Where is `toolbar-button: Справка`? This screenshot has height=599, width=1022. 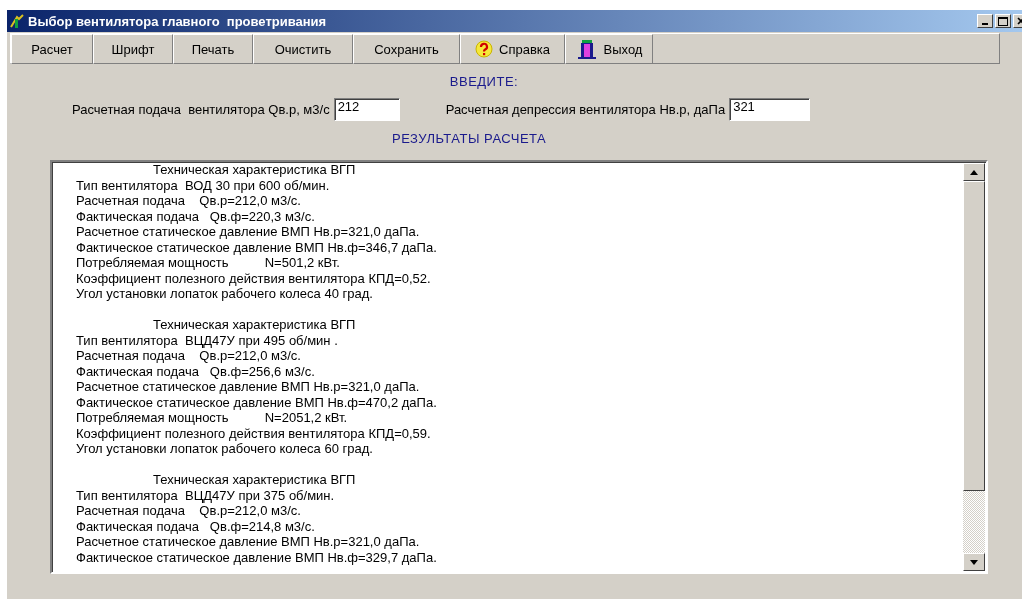 toolbar-button: Справка is located at coordinates (512, 49).